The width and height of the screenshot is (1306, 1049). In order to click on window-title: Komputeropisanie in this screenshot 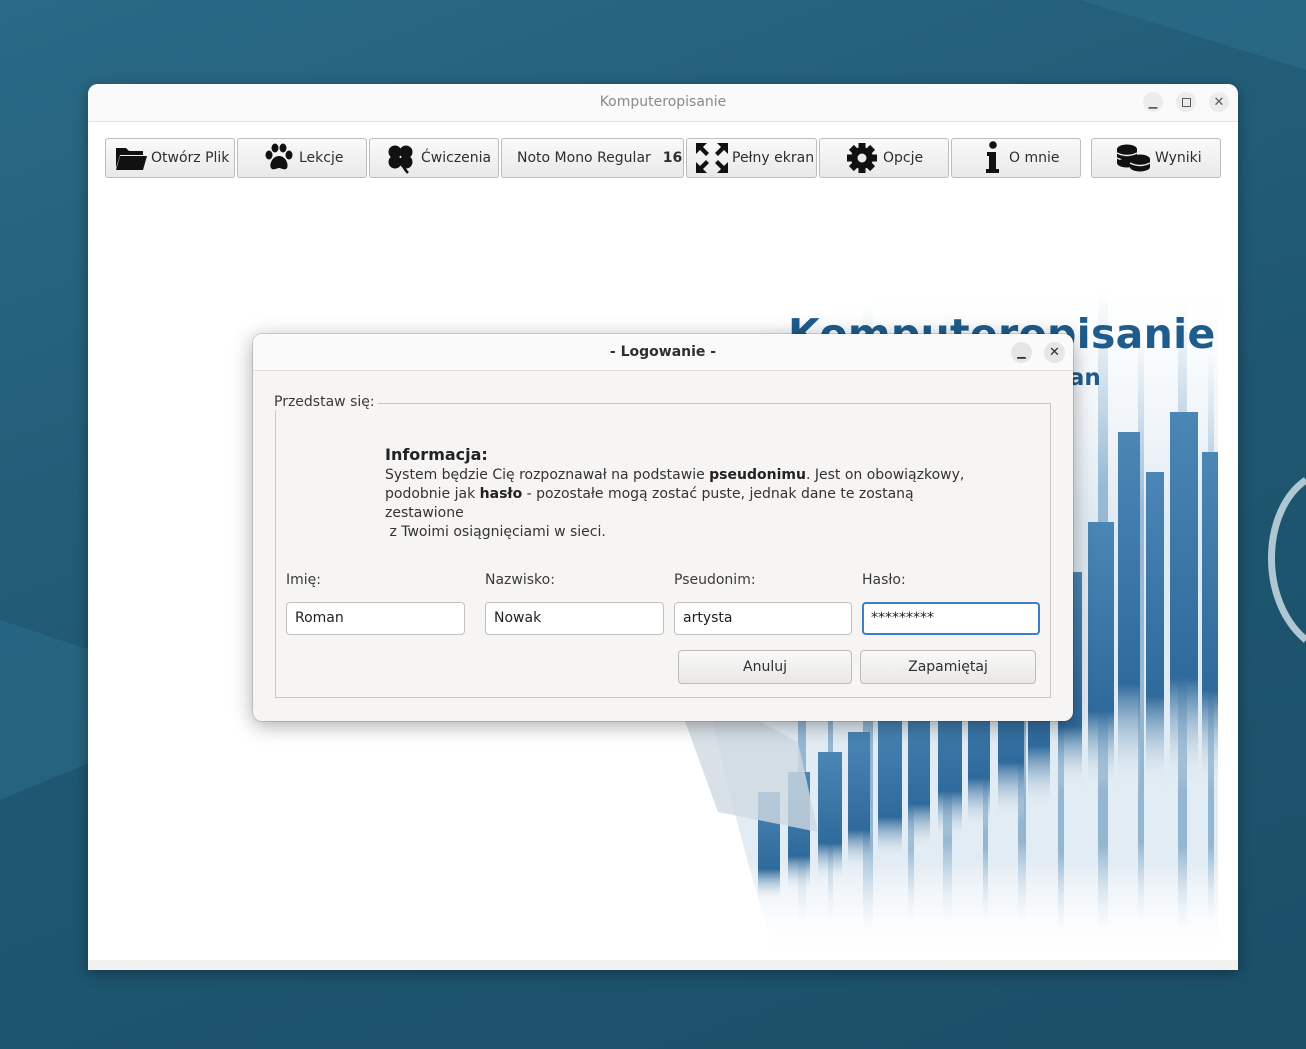, I will do `click(663, 102)`.